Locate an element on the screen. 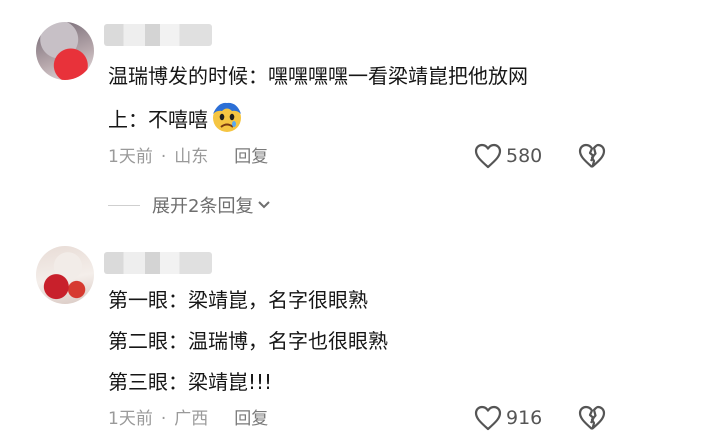 Image resolution: width=701 pixels, height=448 pixels. like-button: 916 is located at coordinates (508, 418).